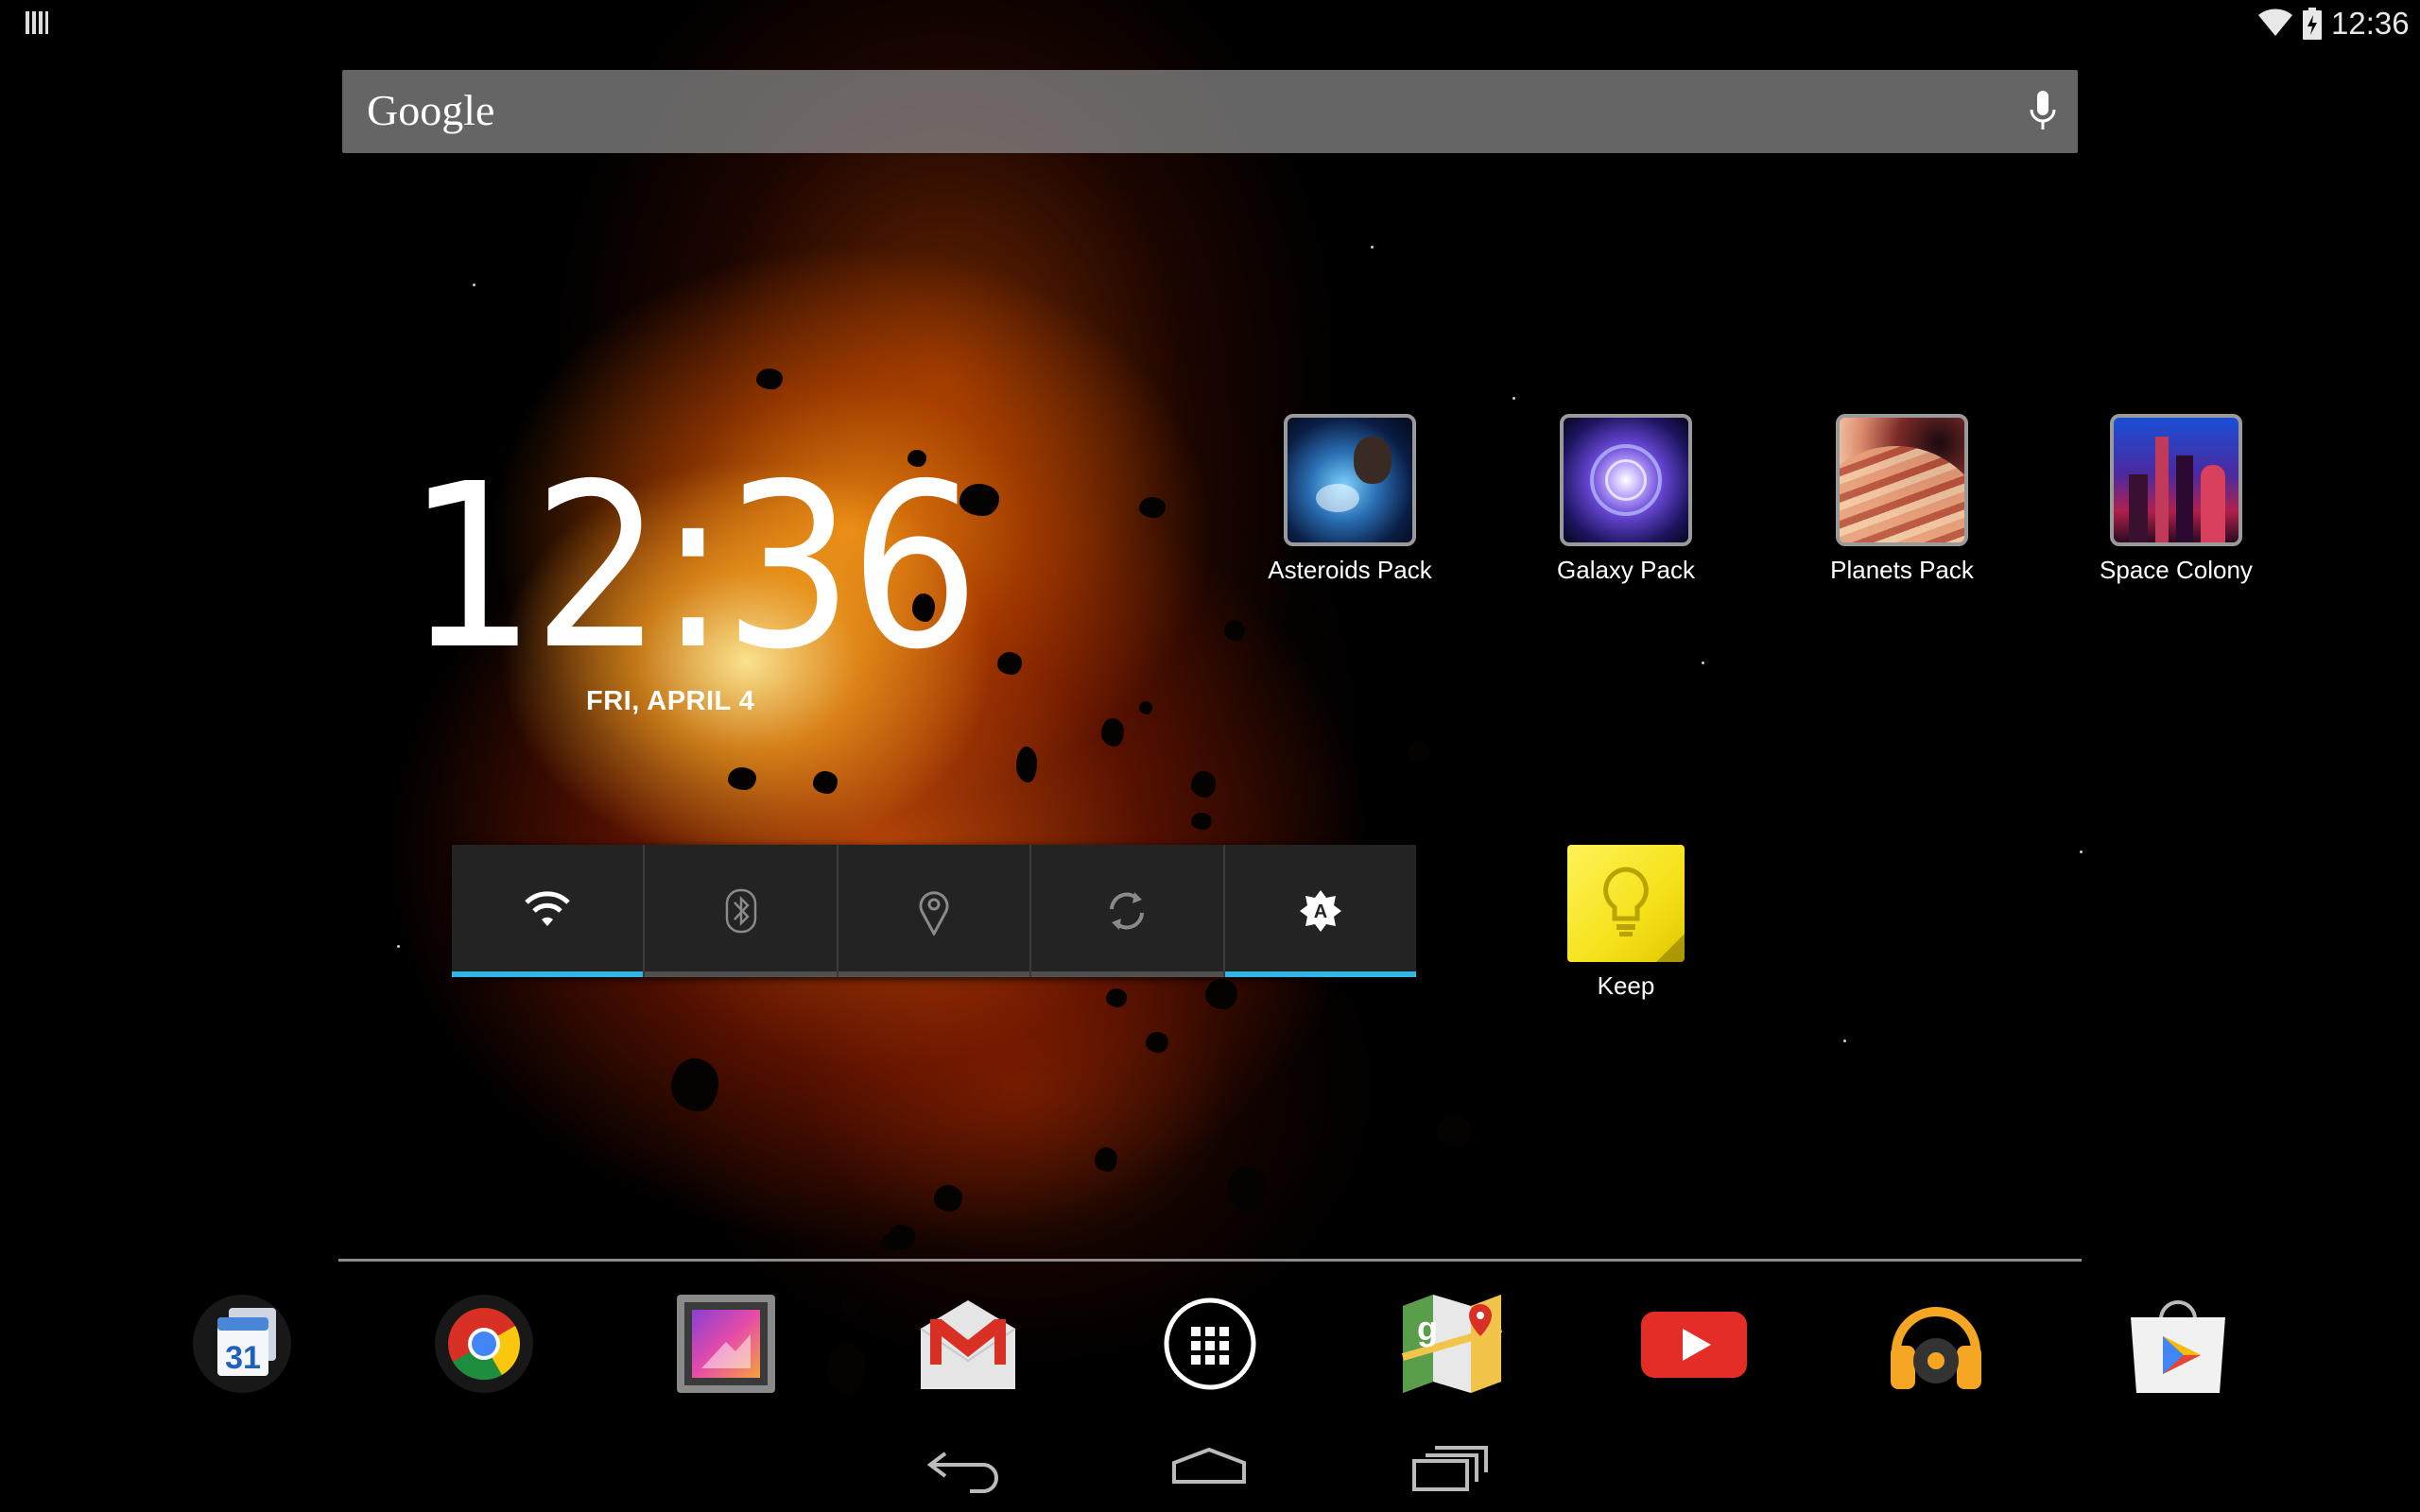 The width and height of the screenshot is (2420, 1512). Describe the element at coordinates (1452, 1344) in the screenshot. I see `maps-icon: g` at that location.